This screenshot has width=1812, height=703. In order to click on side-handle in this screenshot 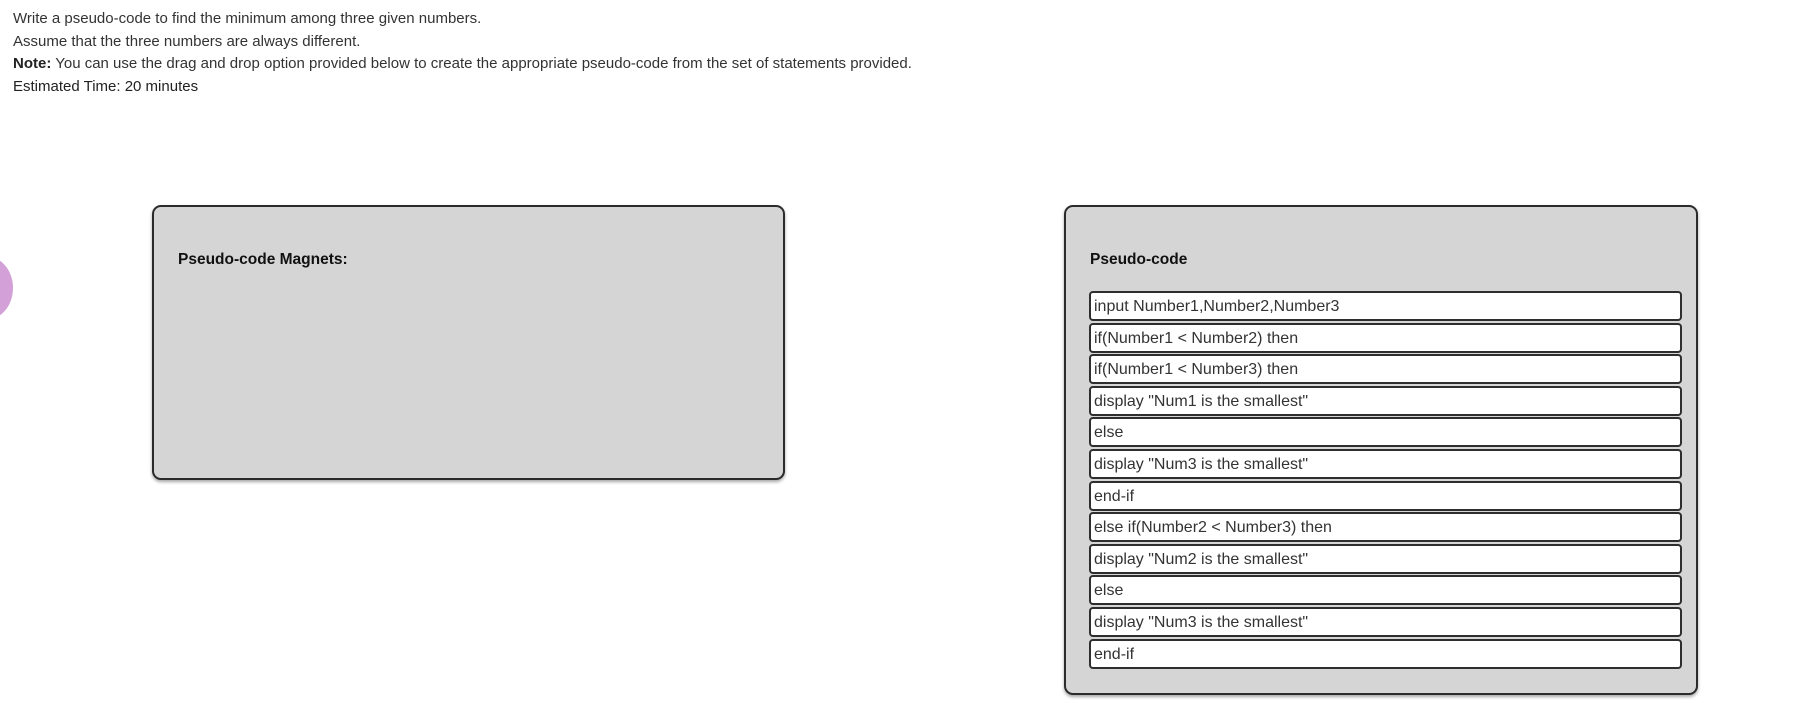, I will do `click(6, 288)`.